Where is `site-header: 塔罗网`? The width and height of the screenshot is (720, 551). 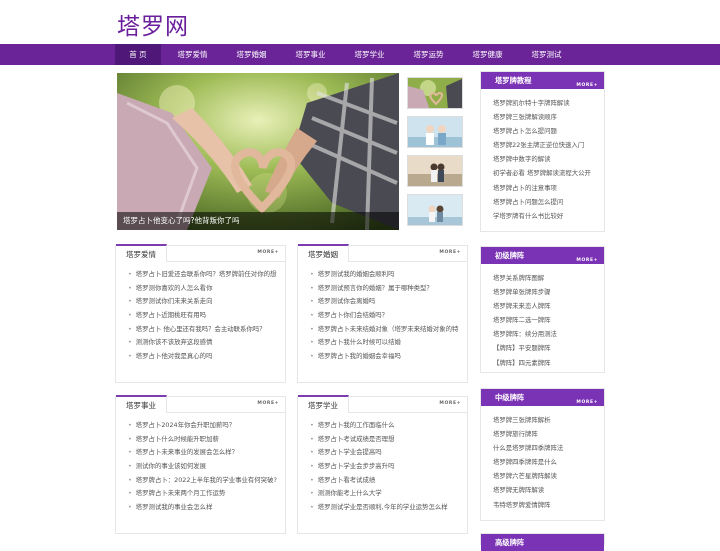 site-header: 塔罗网 is located at coordinates (360, 22).